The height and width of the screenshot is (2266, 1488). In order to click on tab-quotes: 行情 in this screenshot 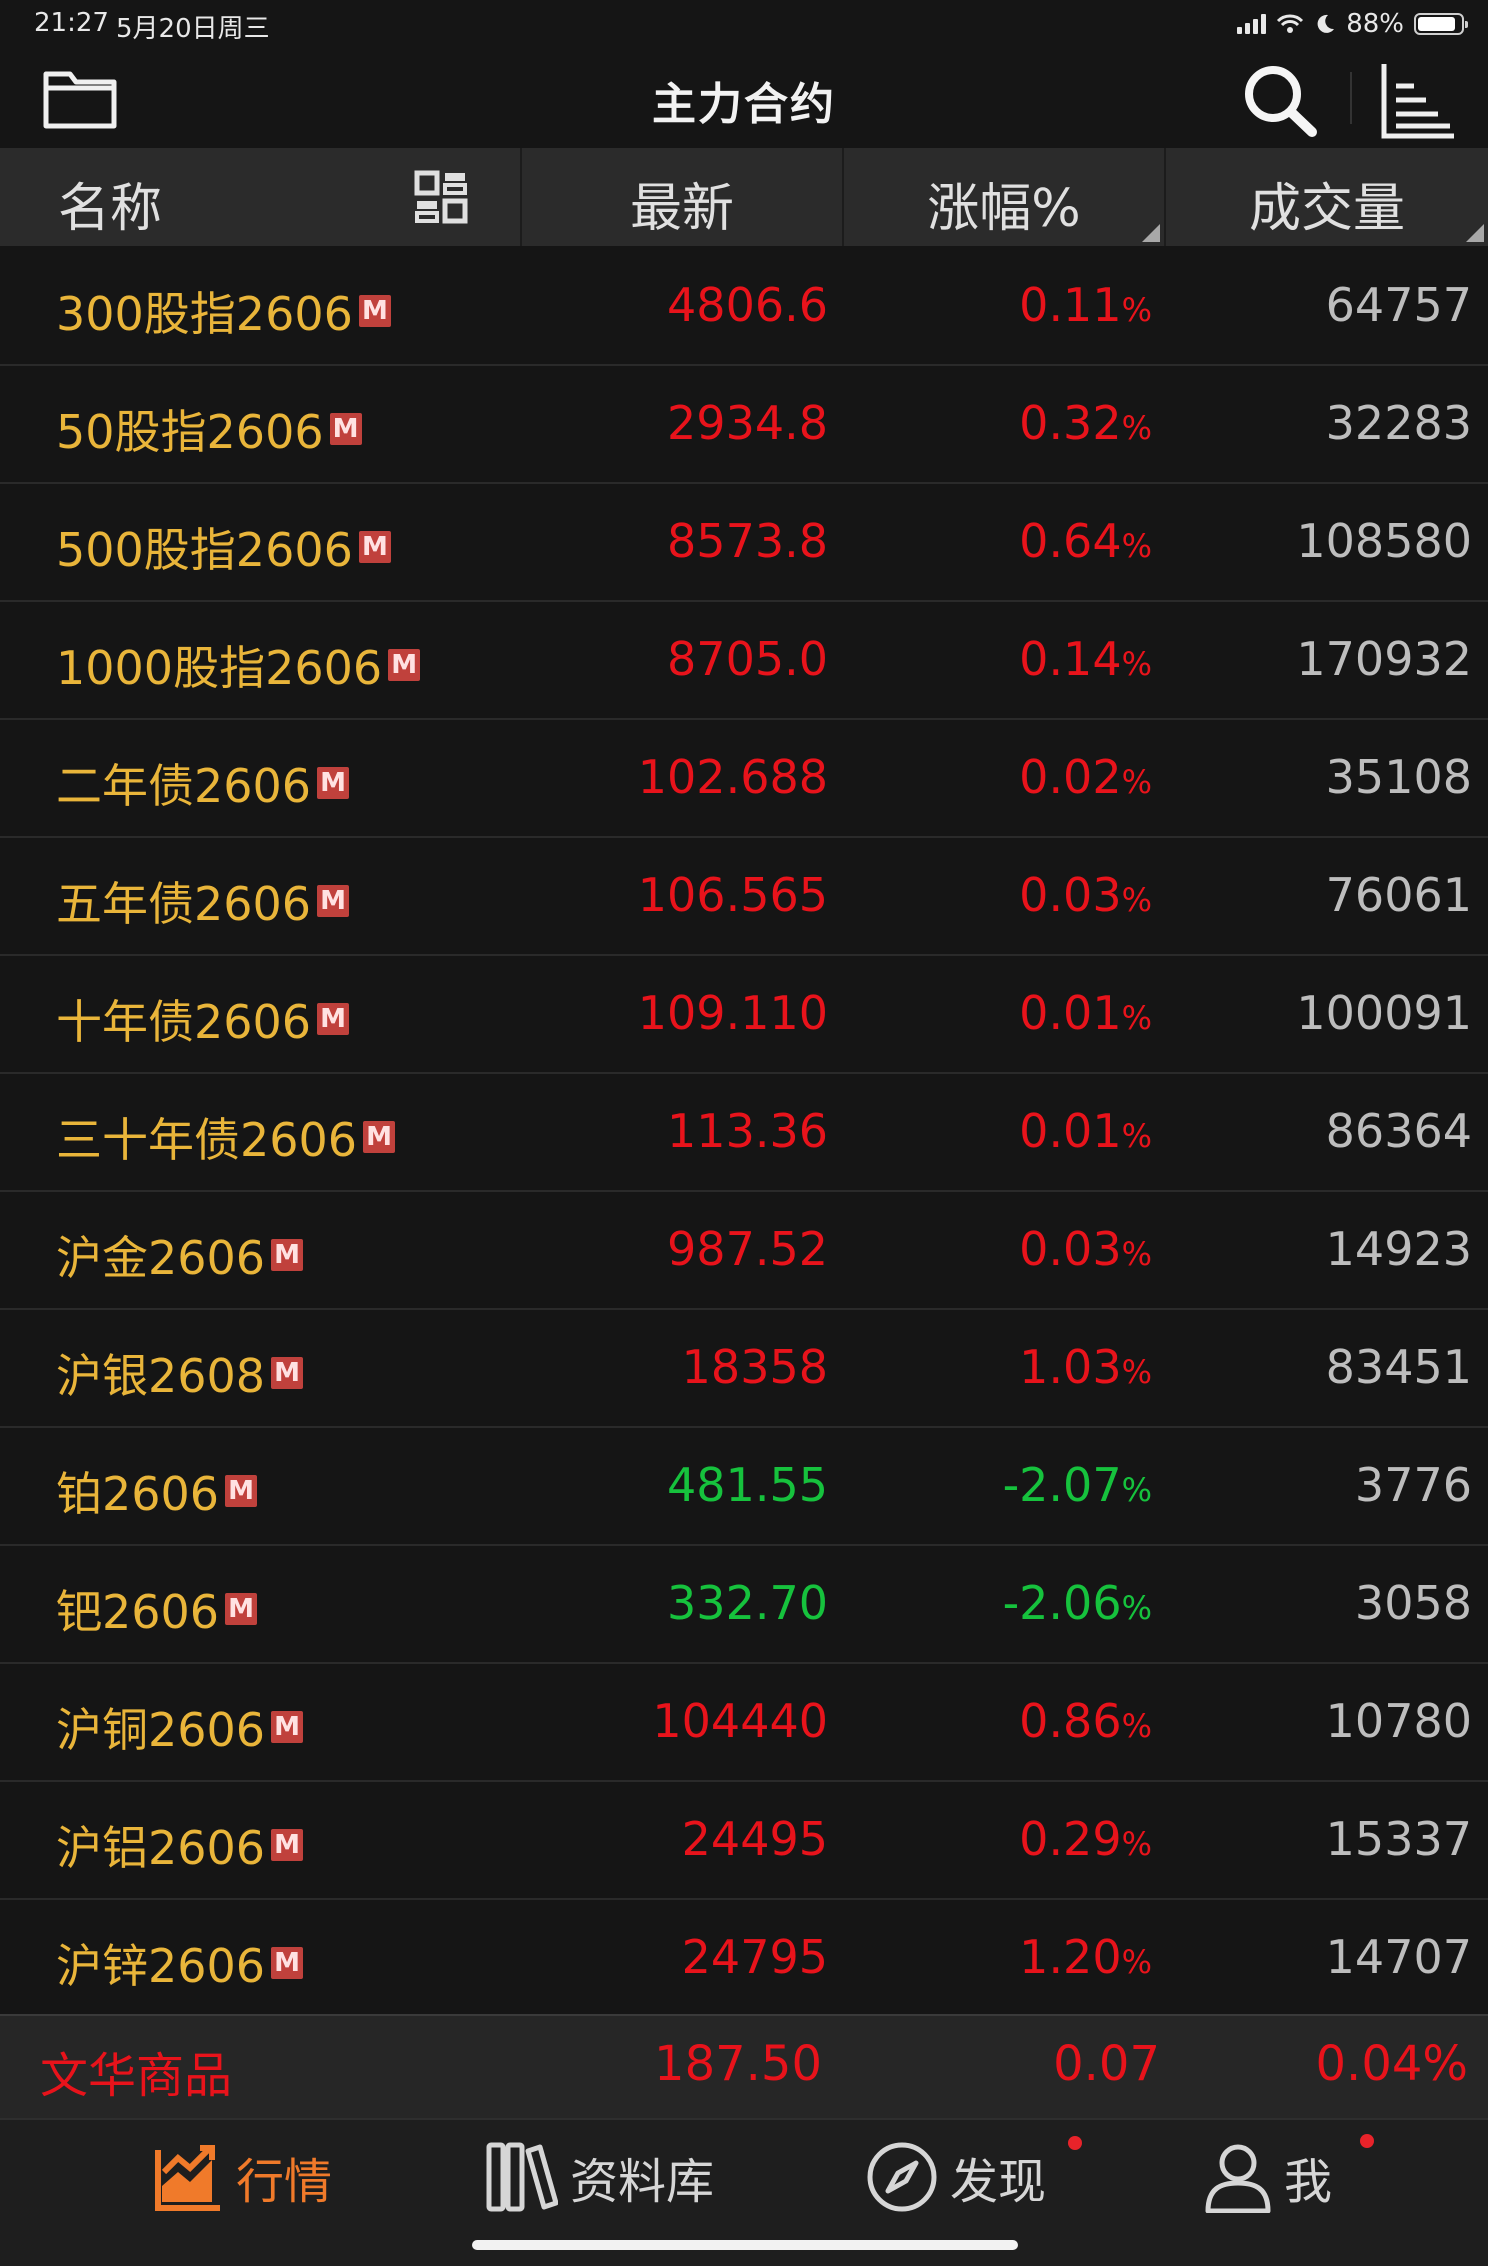, I will do `click(243, 2177)`.